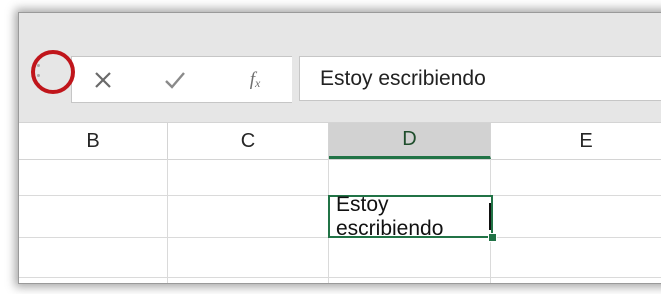 The height and width of the screenshot is (294, 661). I want to click on enter-button, so click(175, 79).